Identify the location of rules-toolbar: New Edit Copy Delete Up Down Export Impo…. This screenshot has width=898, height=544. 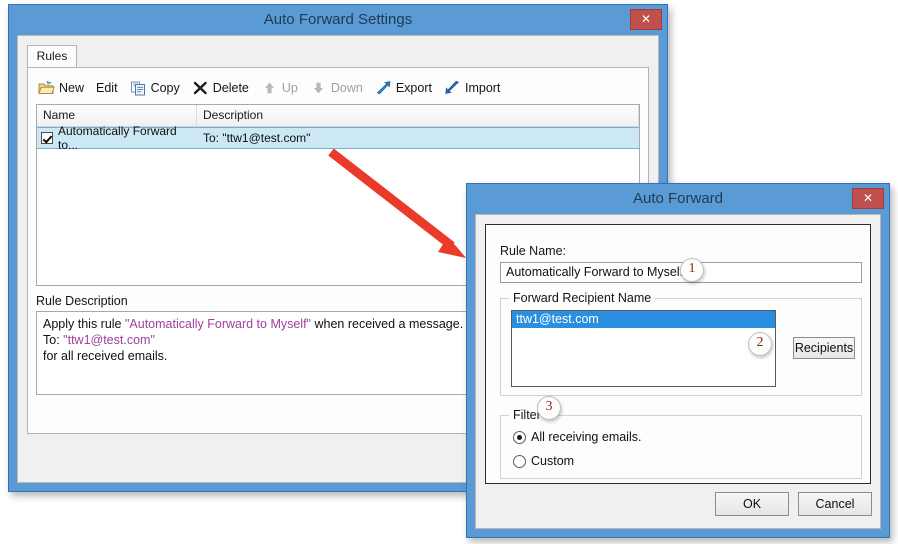
(269, 88).